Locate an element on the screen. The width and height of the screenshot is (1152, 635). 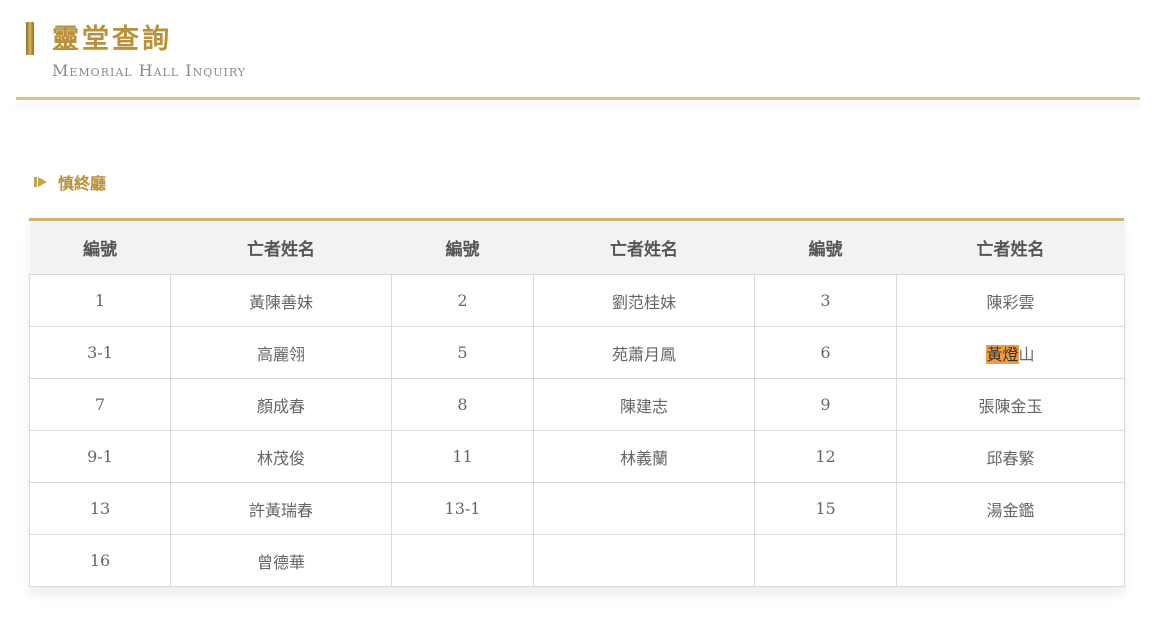
cell-name: 黃燈山 is located at coordinates (1010, 352).